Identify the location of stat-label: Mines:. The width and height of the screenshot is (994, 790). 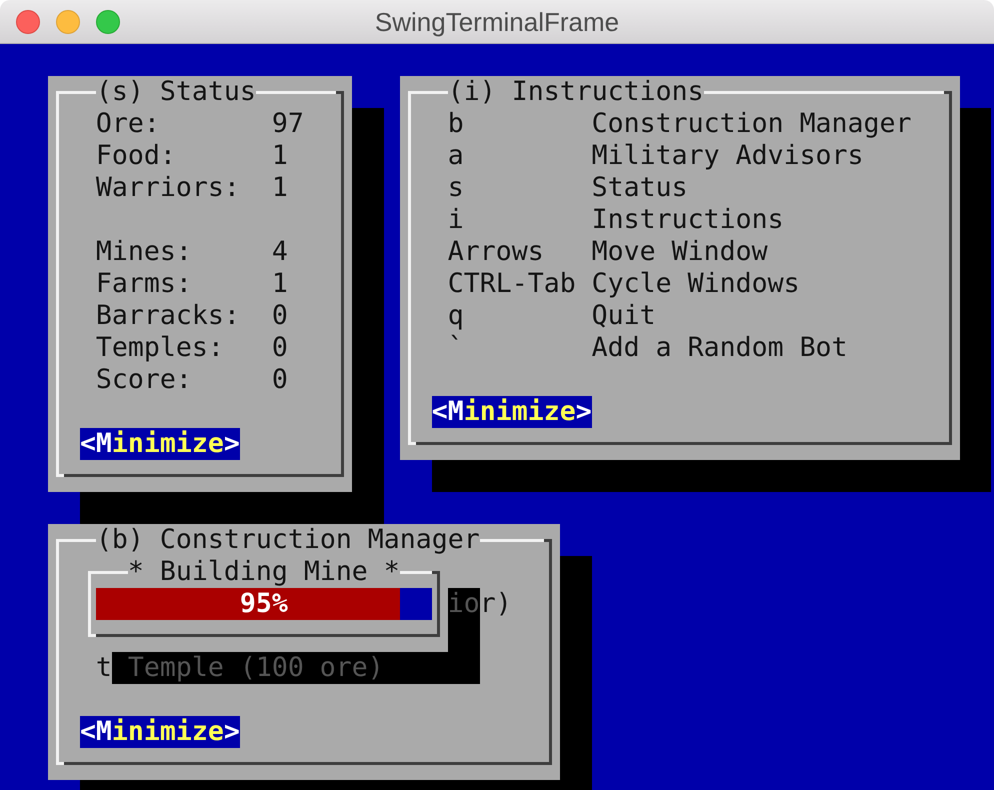
(144, 252).